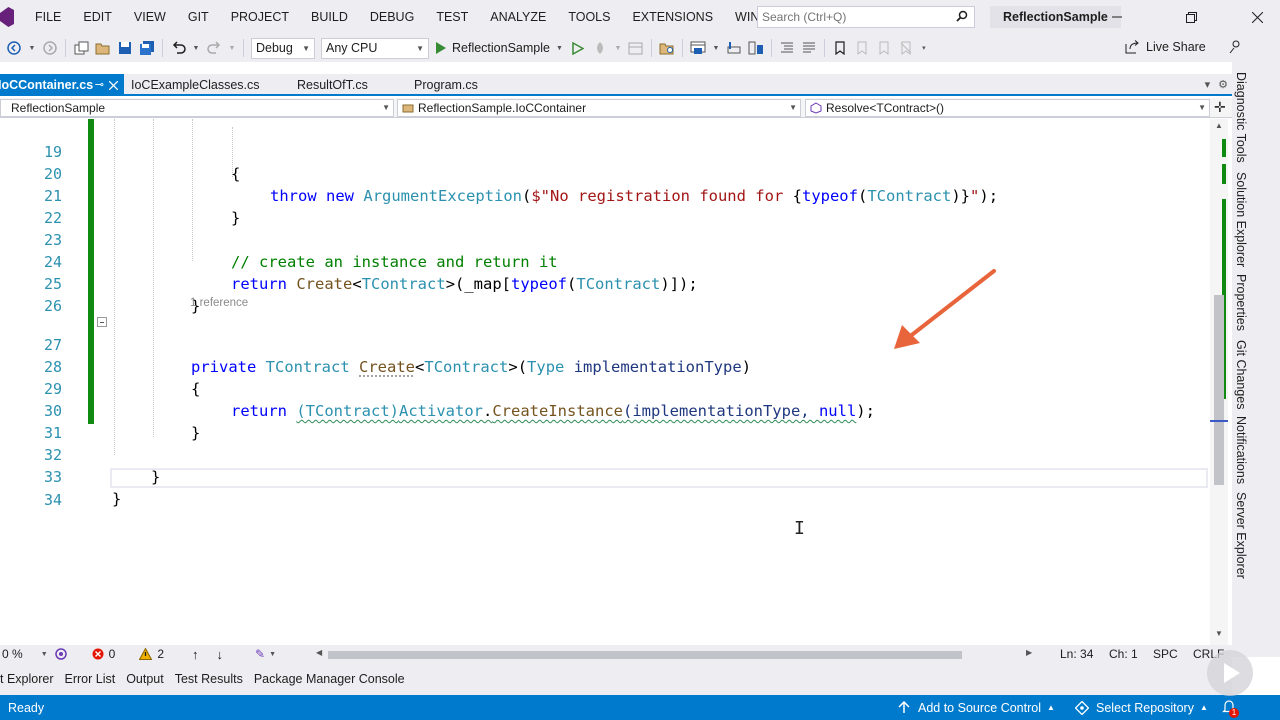 The image size is (1280, 720). I want to click on configuration-dropdown: Debug ▼, so click(283, 48).